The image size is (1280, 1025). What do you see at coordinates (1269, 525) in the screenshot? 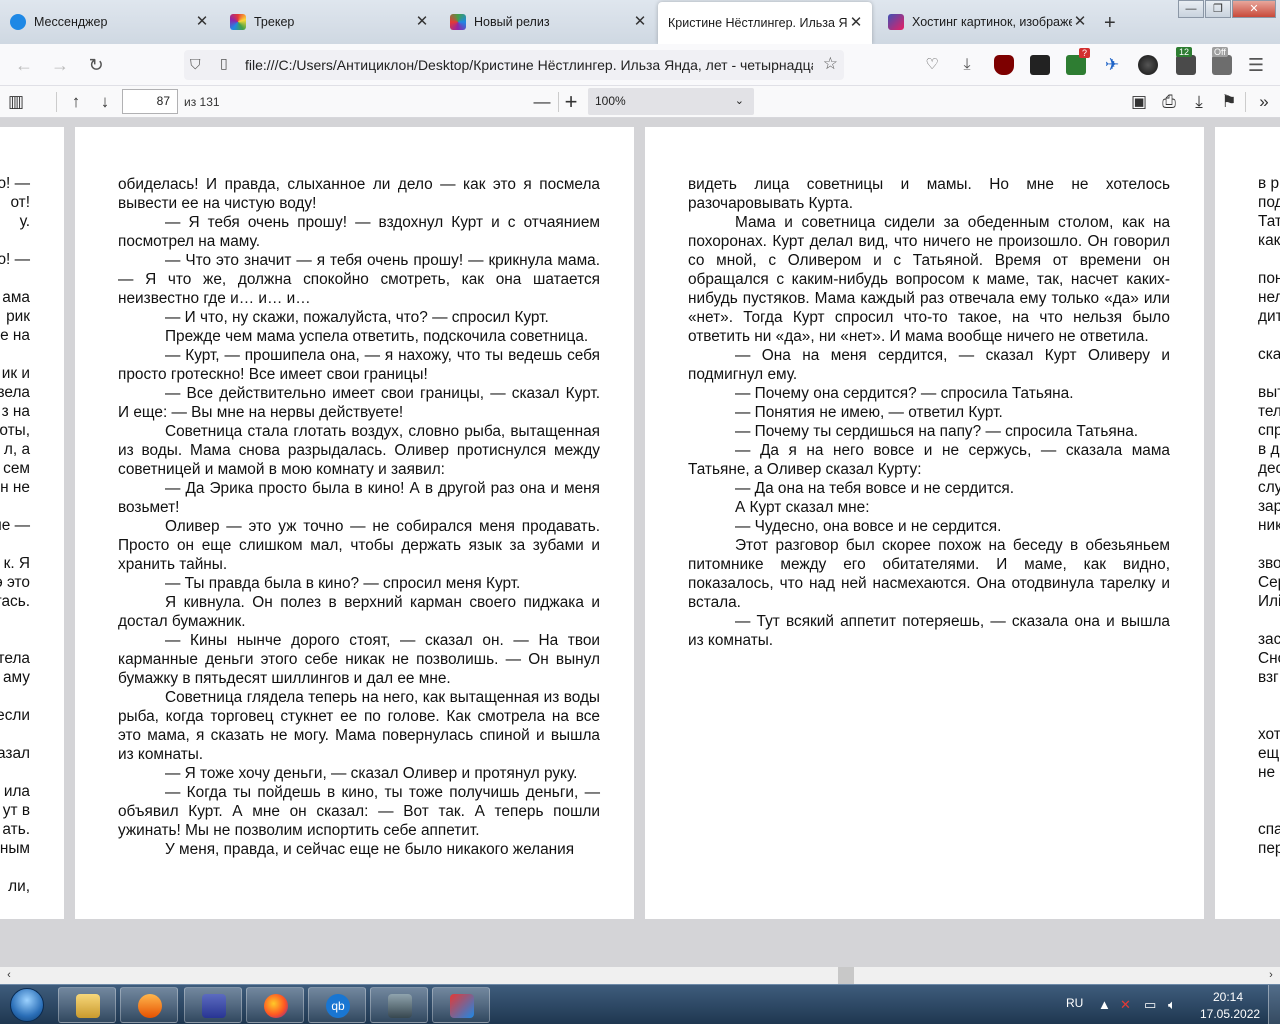
I see `text-line: ник` at bounding box center [1269, 525].